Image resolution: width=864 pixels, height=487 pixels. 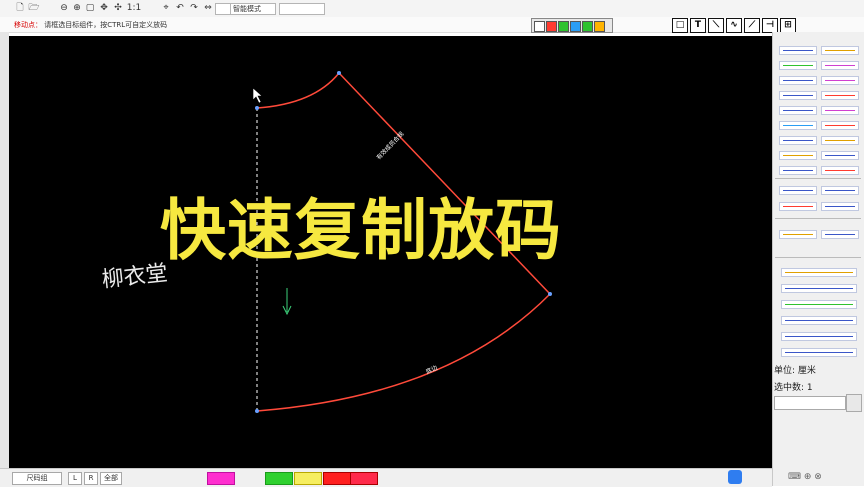 I want to click on hem-curve, so click(x=403, y=352).